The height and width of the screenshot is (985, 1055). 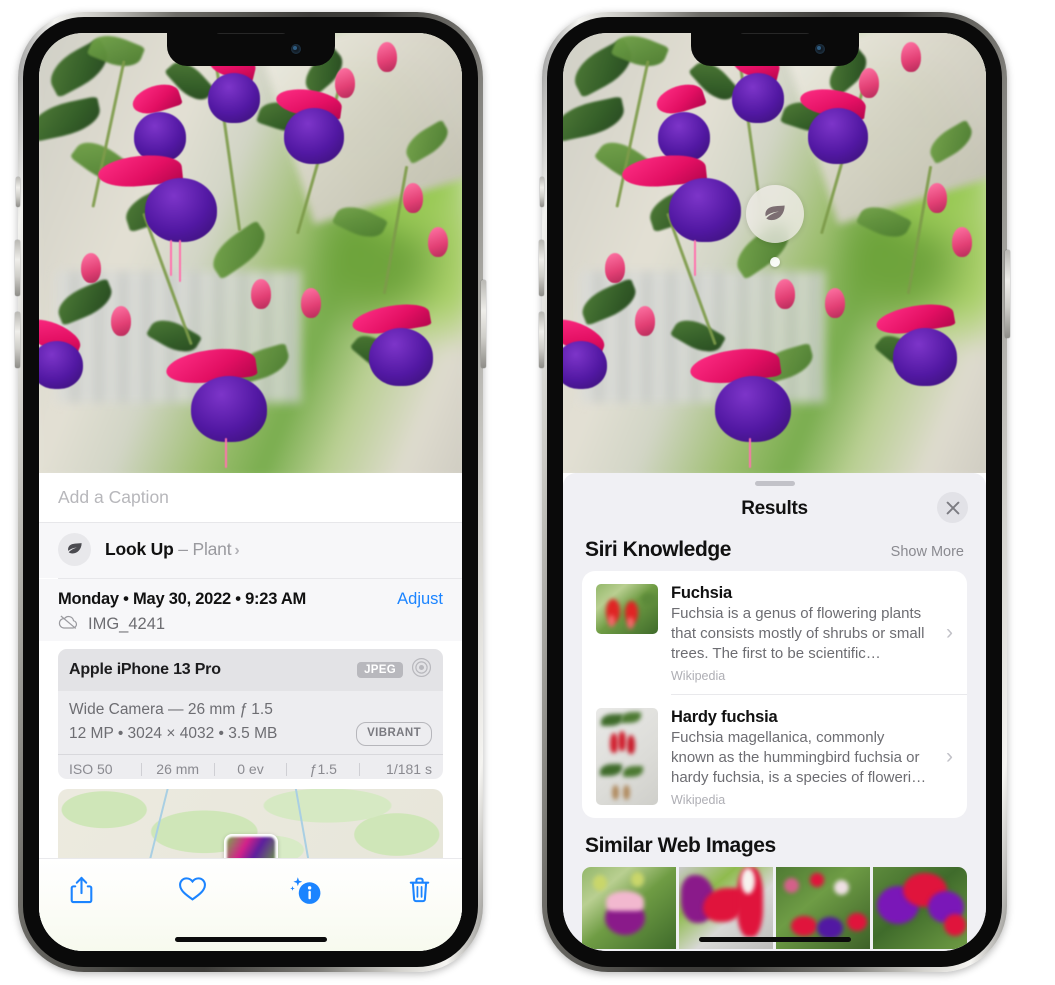 What do you see at coordinates (178, 769) in the screenshot?
I see `exif-focal: 26 mm` at bounding box center [178, 769].